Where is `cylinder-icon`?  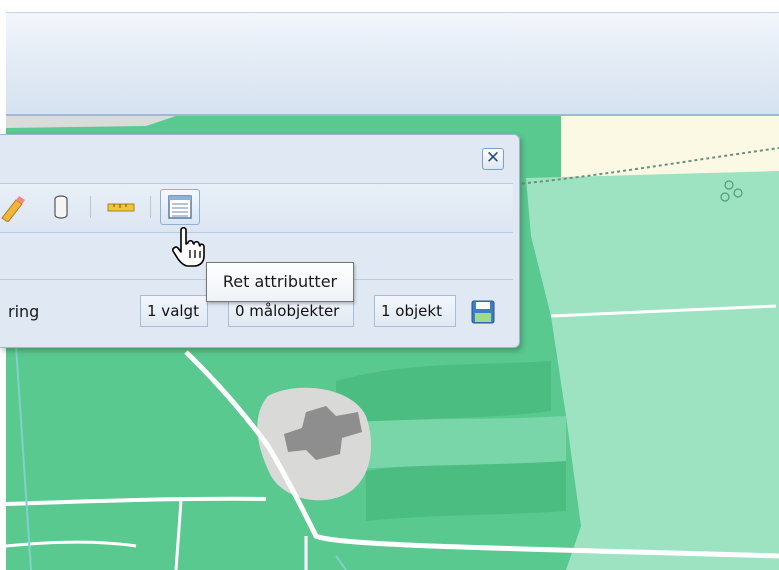 cylinder-icon is located at coordinates (61, 207).